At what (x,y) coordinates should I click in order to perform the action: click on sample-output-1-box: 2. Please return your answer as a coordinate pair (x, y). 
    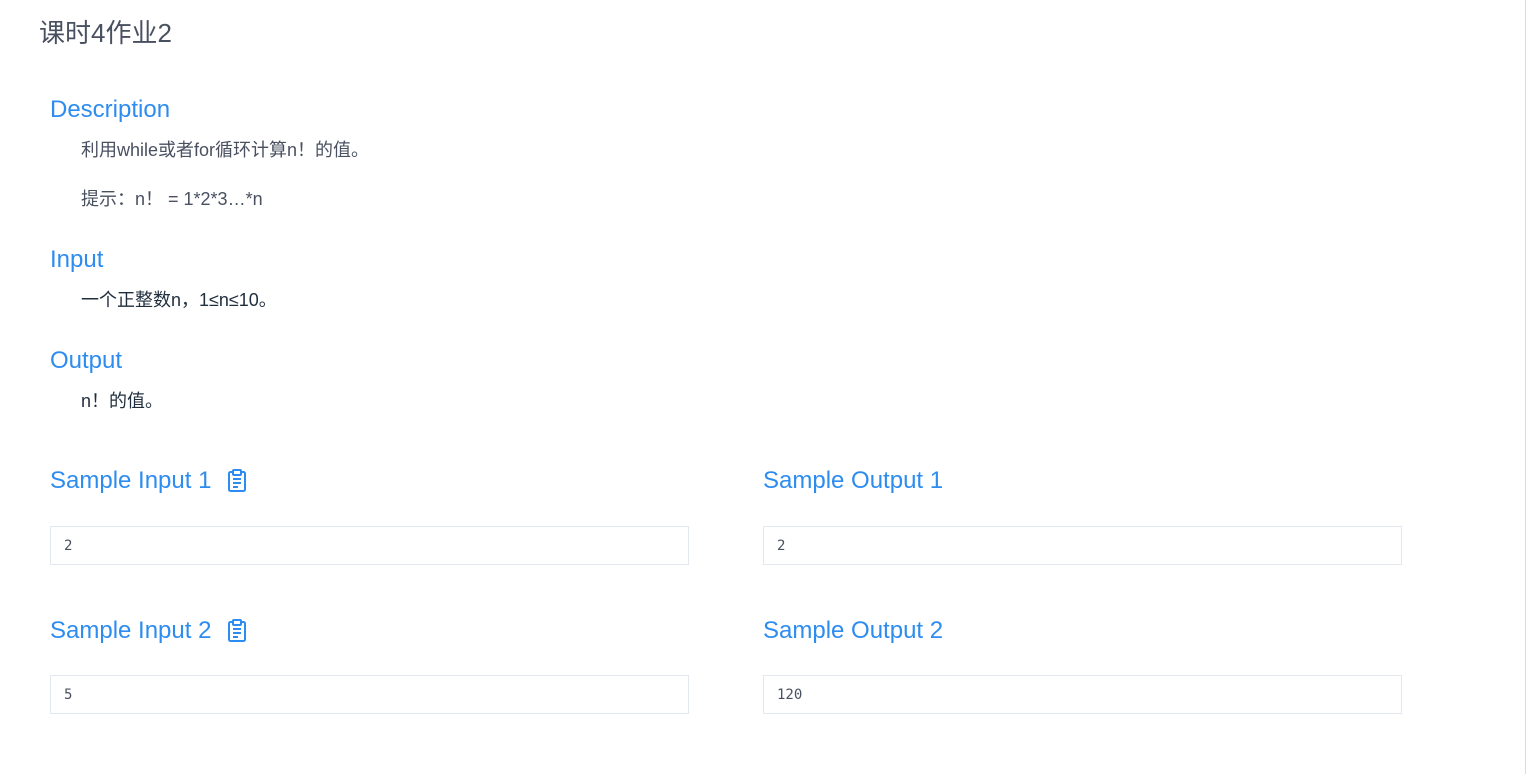
    Looking at the image, I should click on (1082, 545).